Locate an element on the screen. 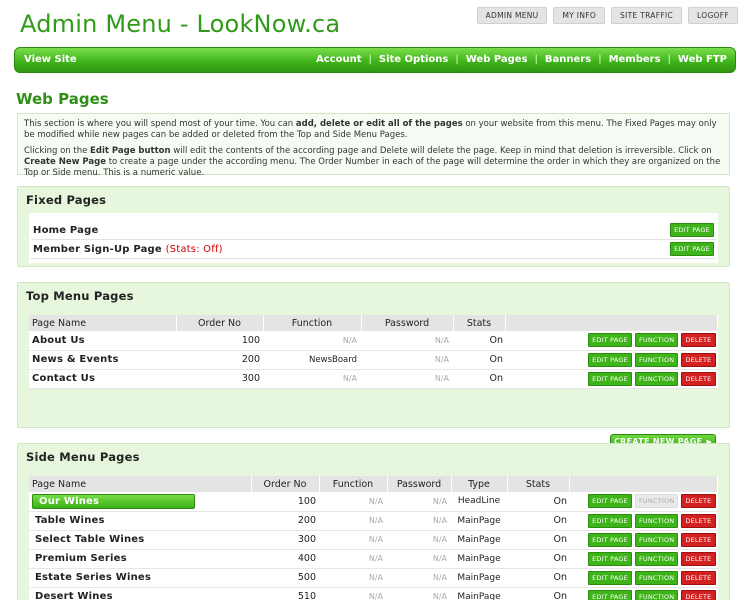  page-name: About Us is located at coordinates (102, 341).